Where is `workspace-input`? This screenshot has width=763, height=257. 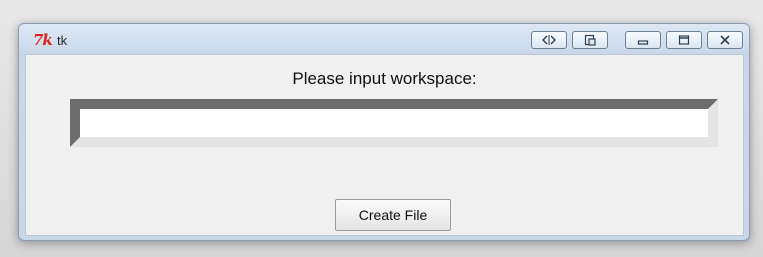 workspace-input is located at coordinates (394, 123).